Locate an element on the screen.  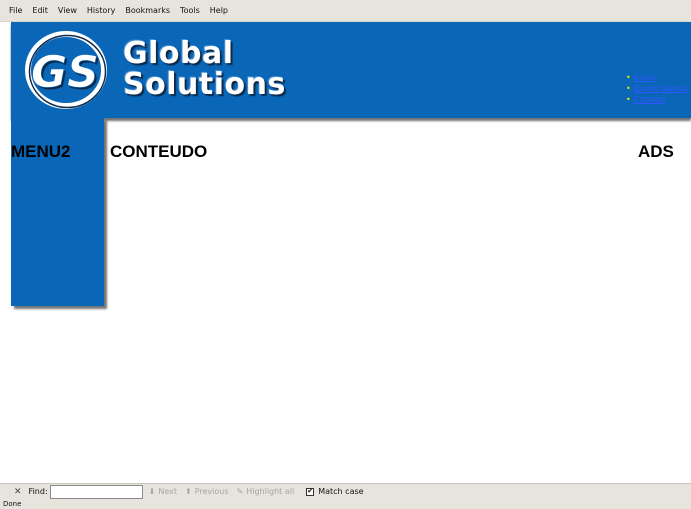
nav-item-inicio: • Inicio is located at coordinates (640, 77).